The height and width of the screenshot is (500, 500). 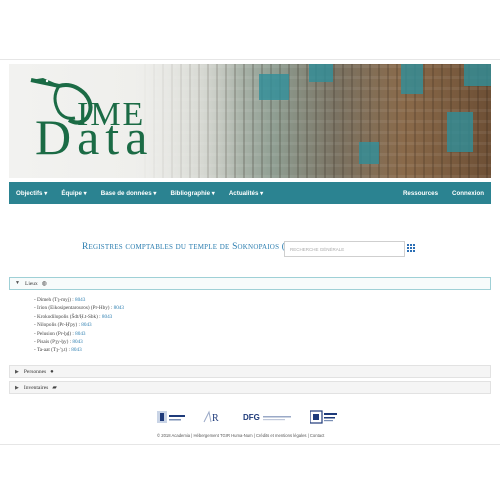 I want to click on search-input: RECHERCHE GÉNÉRALE, so click(x=344, y=249).